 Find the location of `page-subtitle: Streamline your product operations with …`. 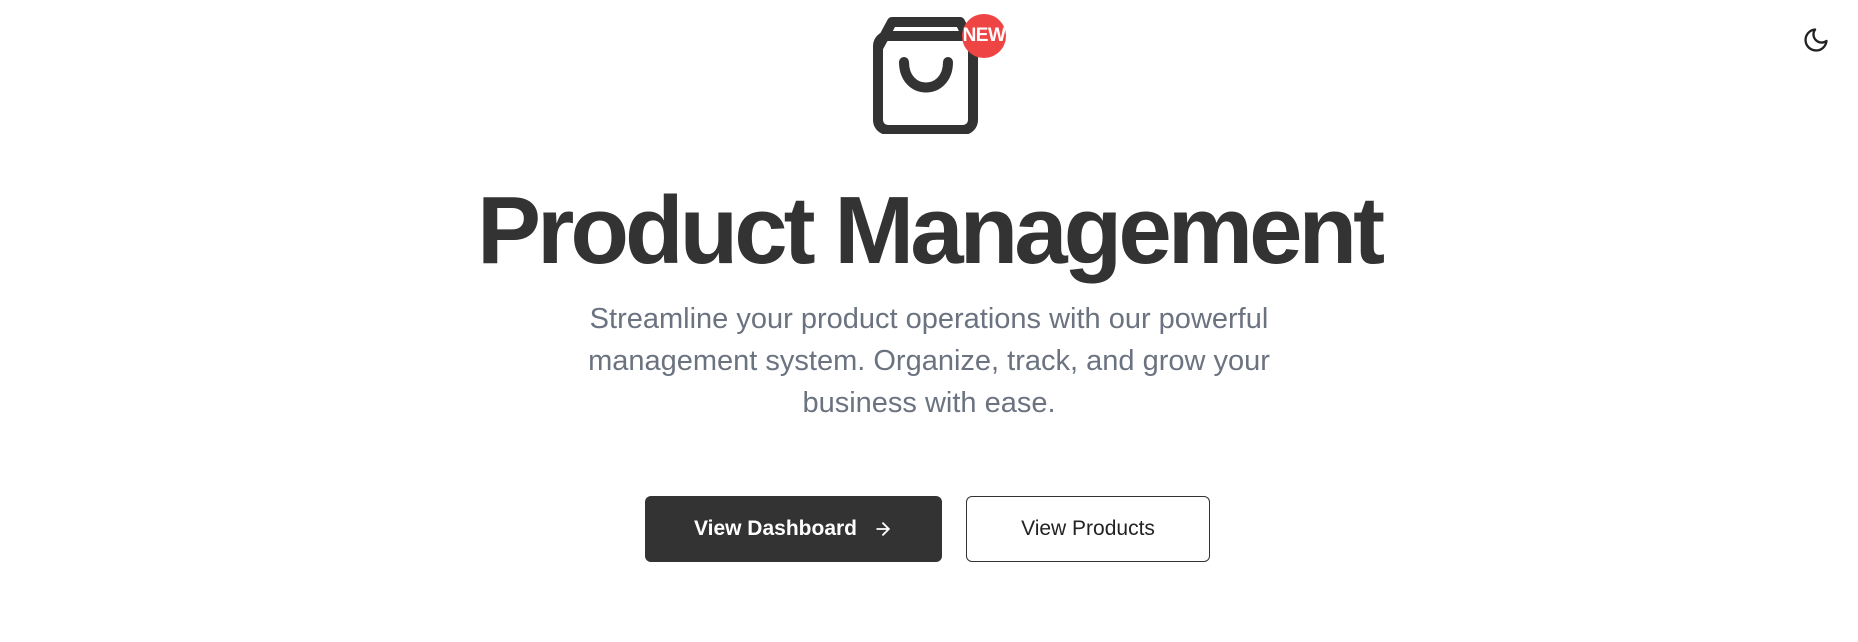

page-subtitle: Streamline your product operations with … is located at coordinates (929, 361).